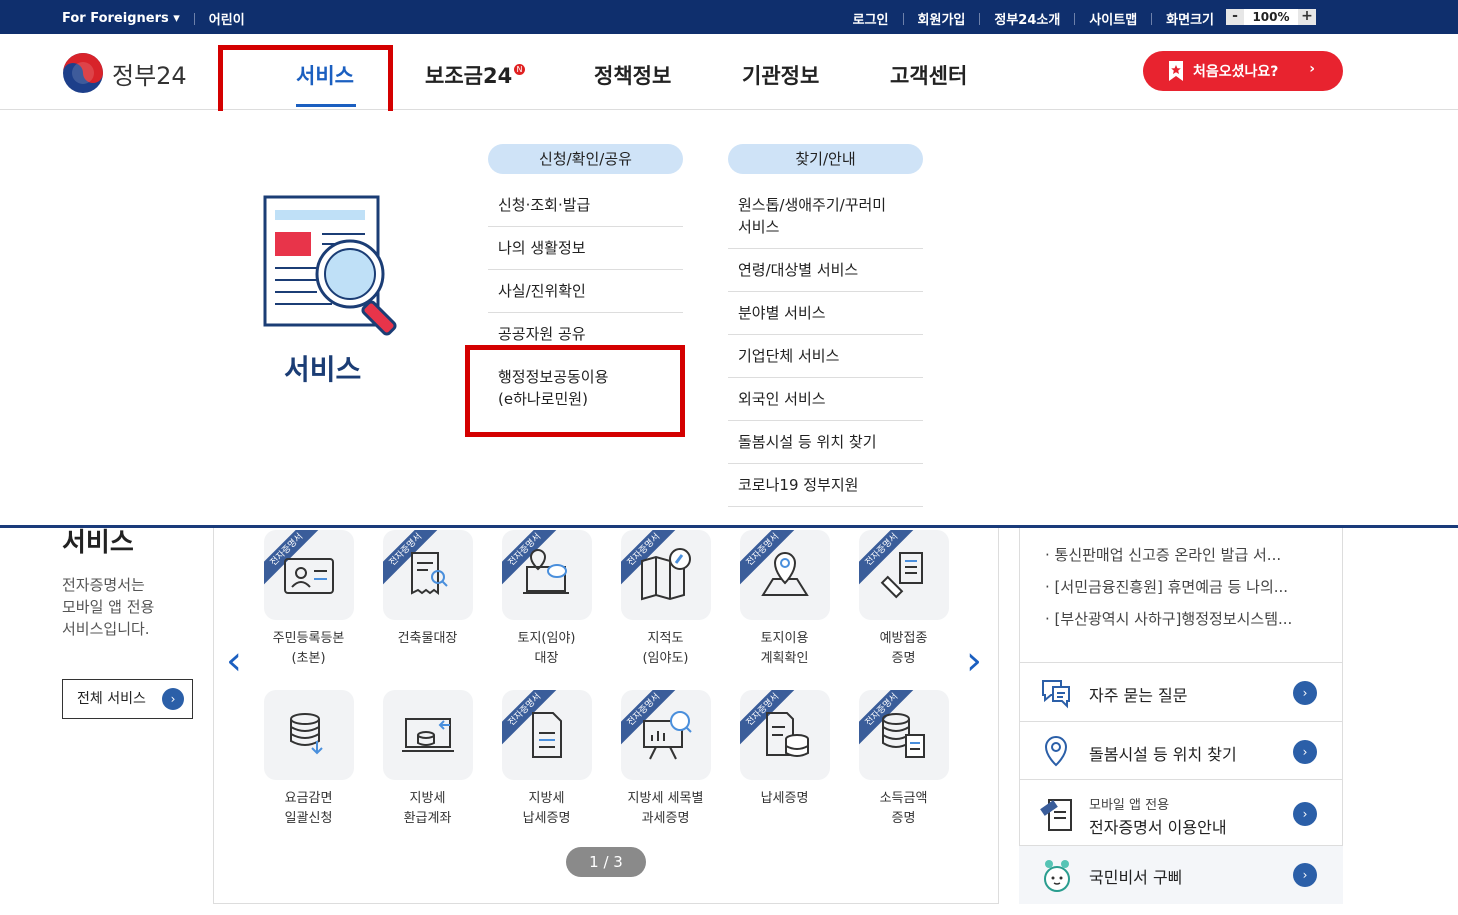 The height and width of the screenshot is (915, 1458). Describe the element at coordinates (632, 75) in the screenshot. I see `nav-policy-info: 정책정보` at that location.